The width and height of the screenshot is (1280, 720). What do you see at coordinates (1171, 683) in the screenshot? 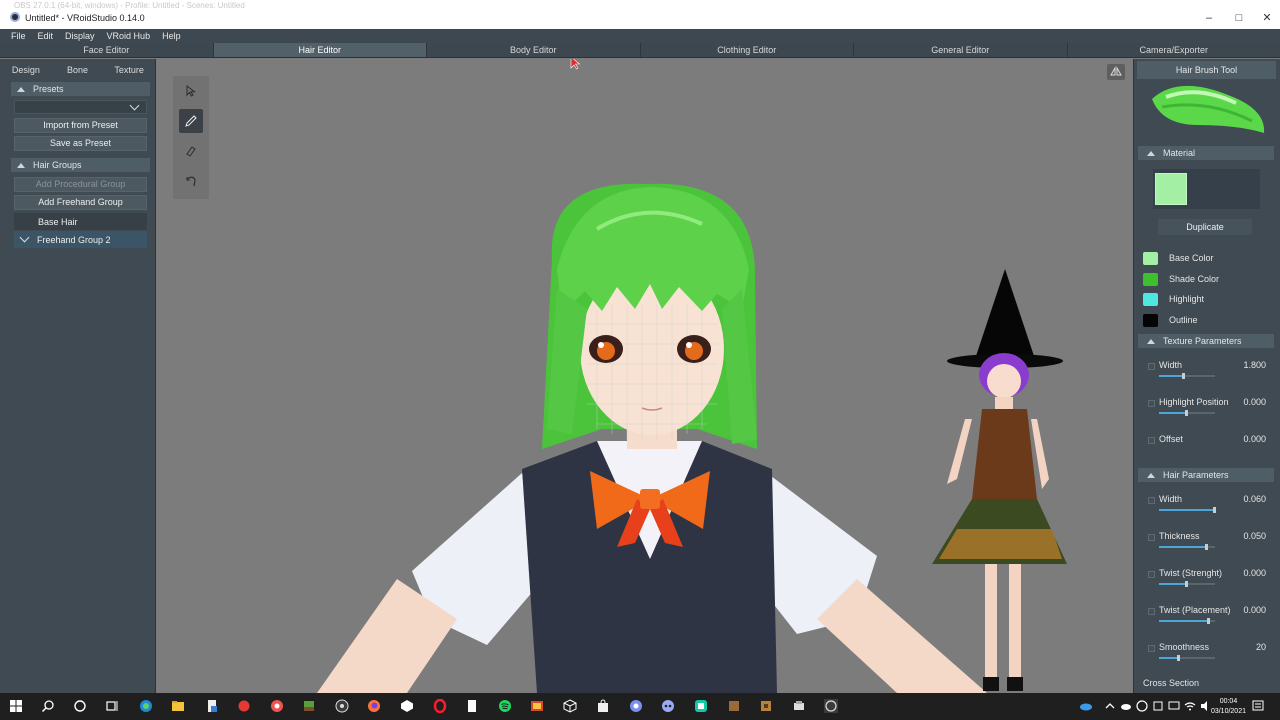
I see `cross-section-label: Cross Section` at bounding box center [1171, 683].